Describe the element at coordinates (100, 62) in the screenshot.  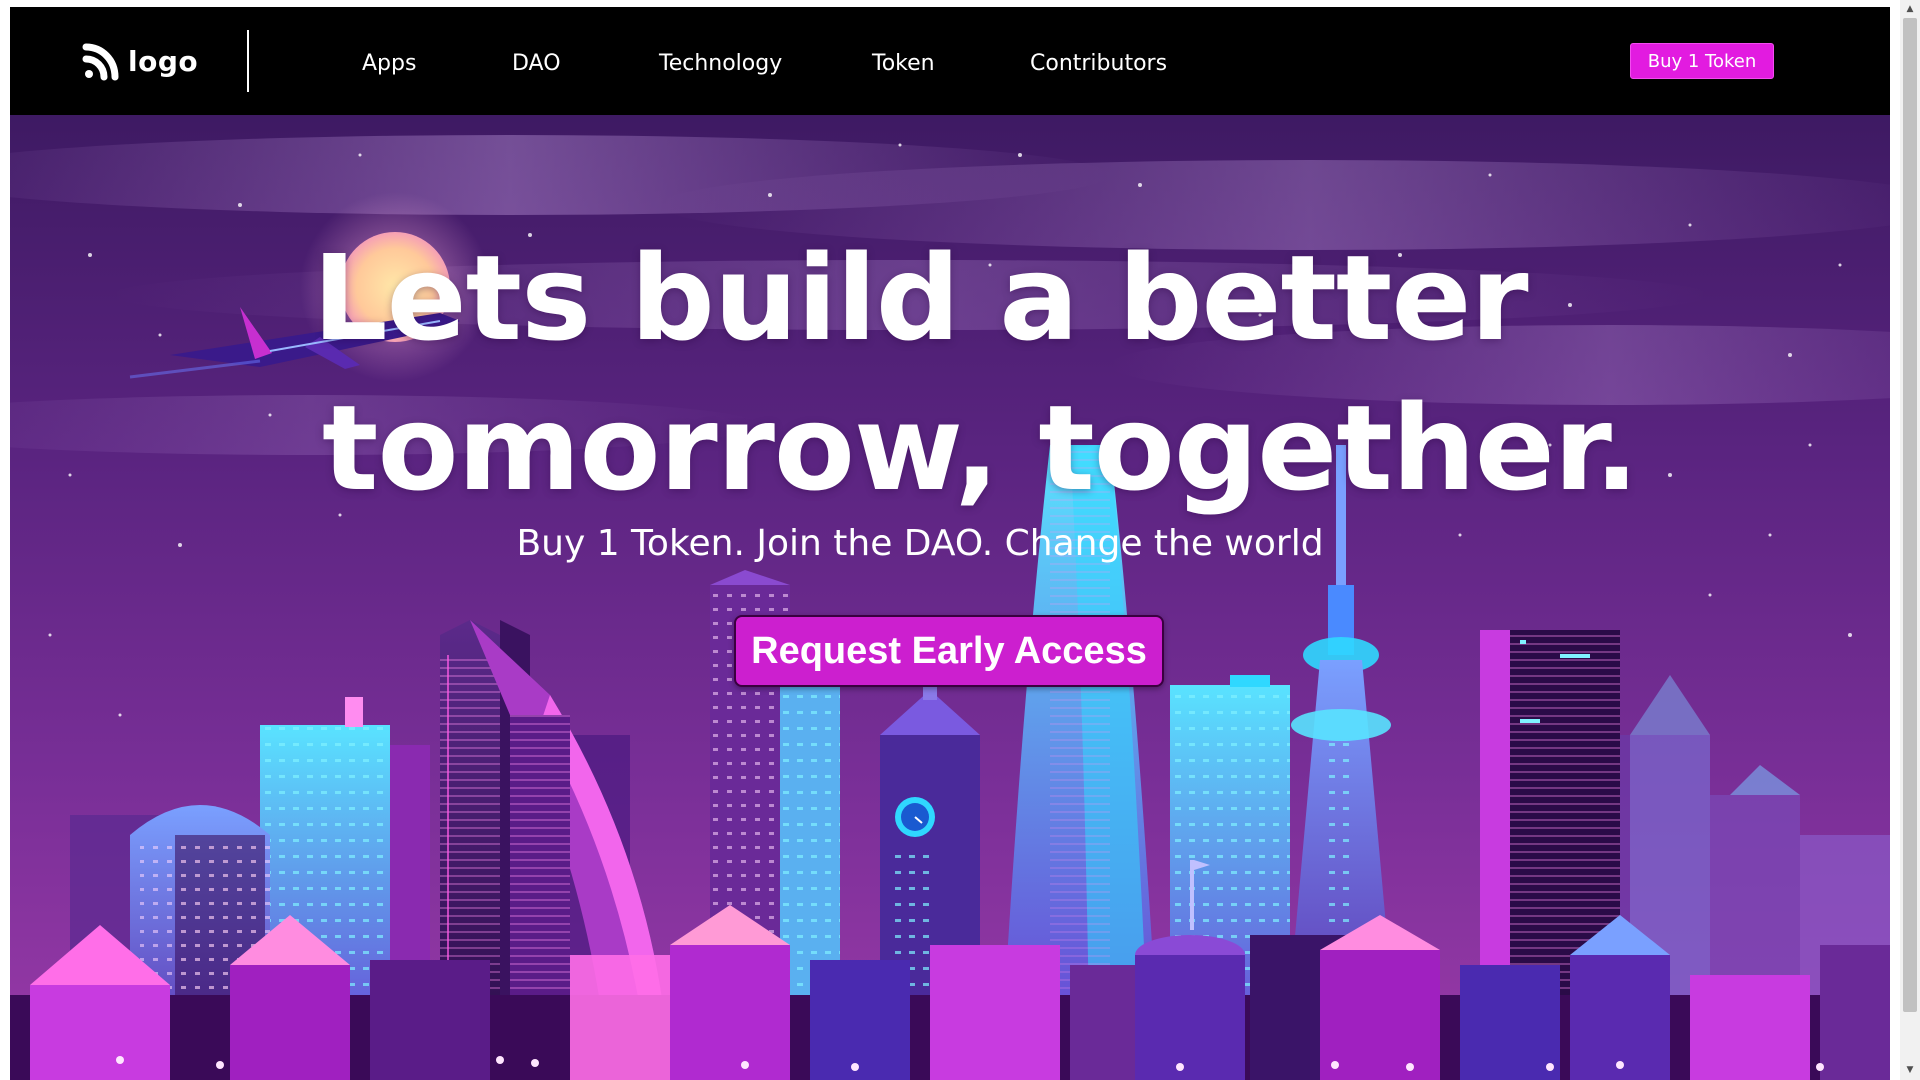
I see `rss-arc-logo-icon` at that location.